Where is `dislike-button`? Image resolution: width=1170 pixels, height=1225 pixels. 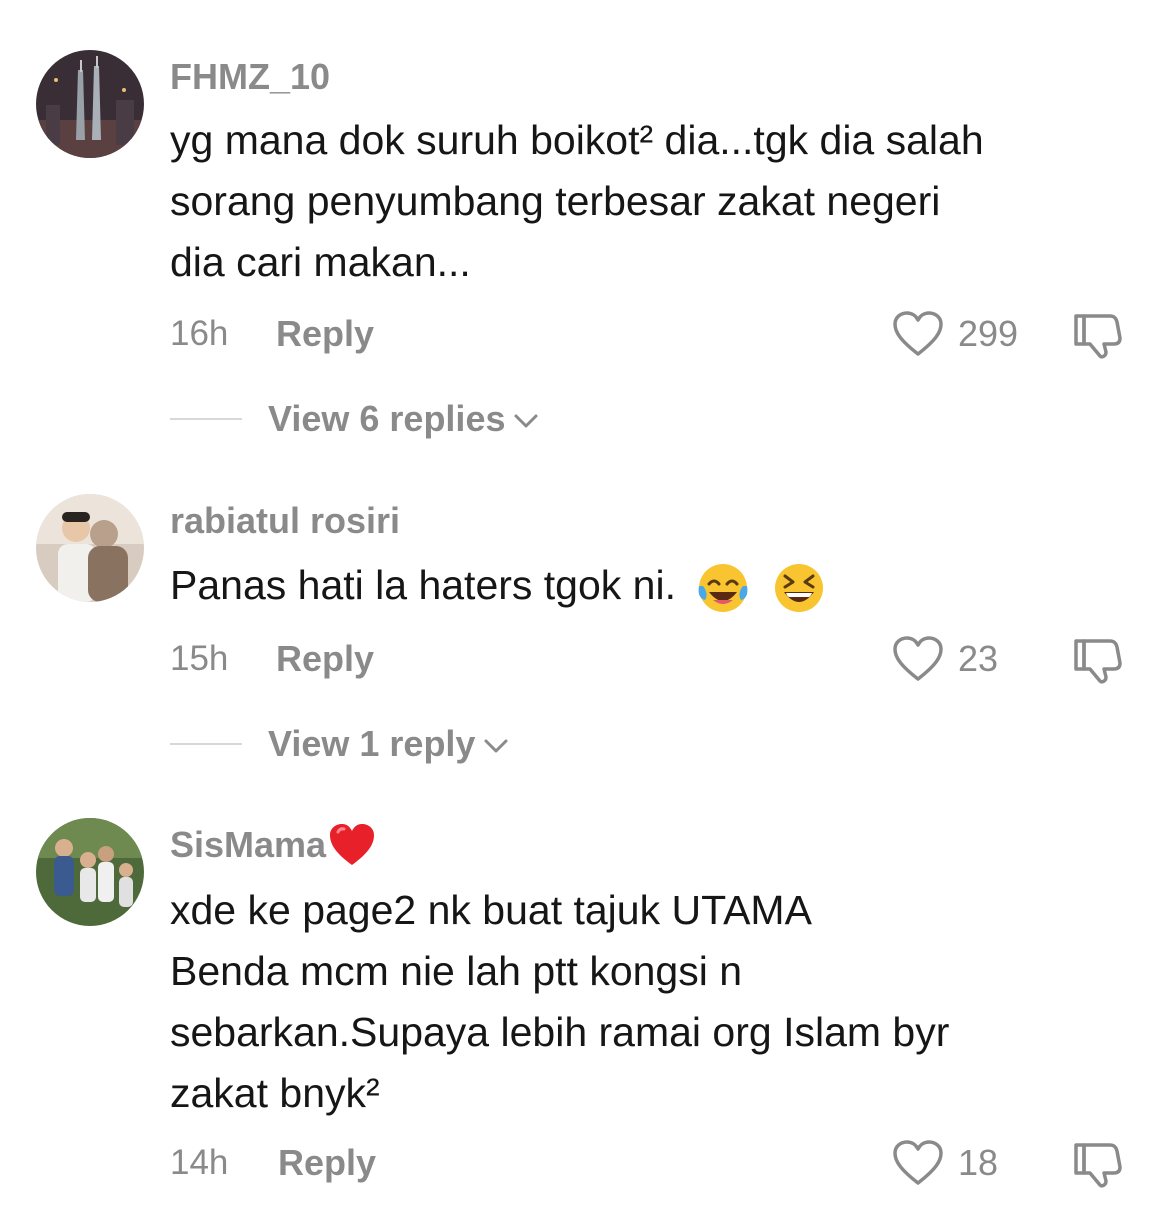 dislike-button is located at coordinates (1098, 1167).